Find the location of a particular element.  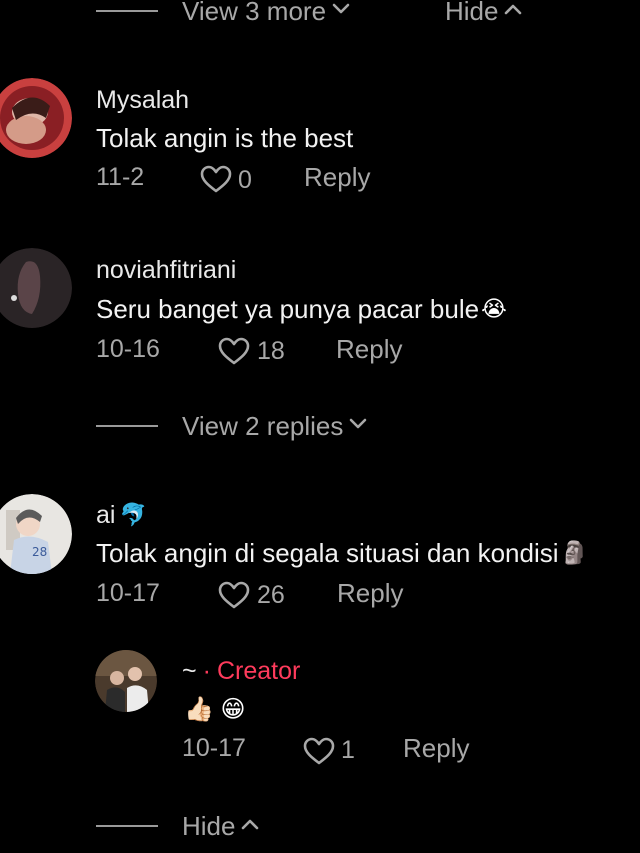

crying-emoji-icon: 😭 is located at coordinates (494, 308).